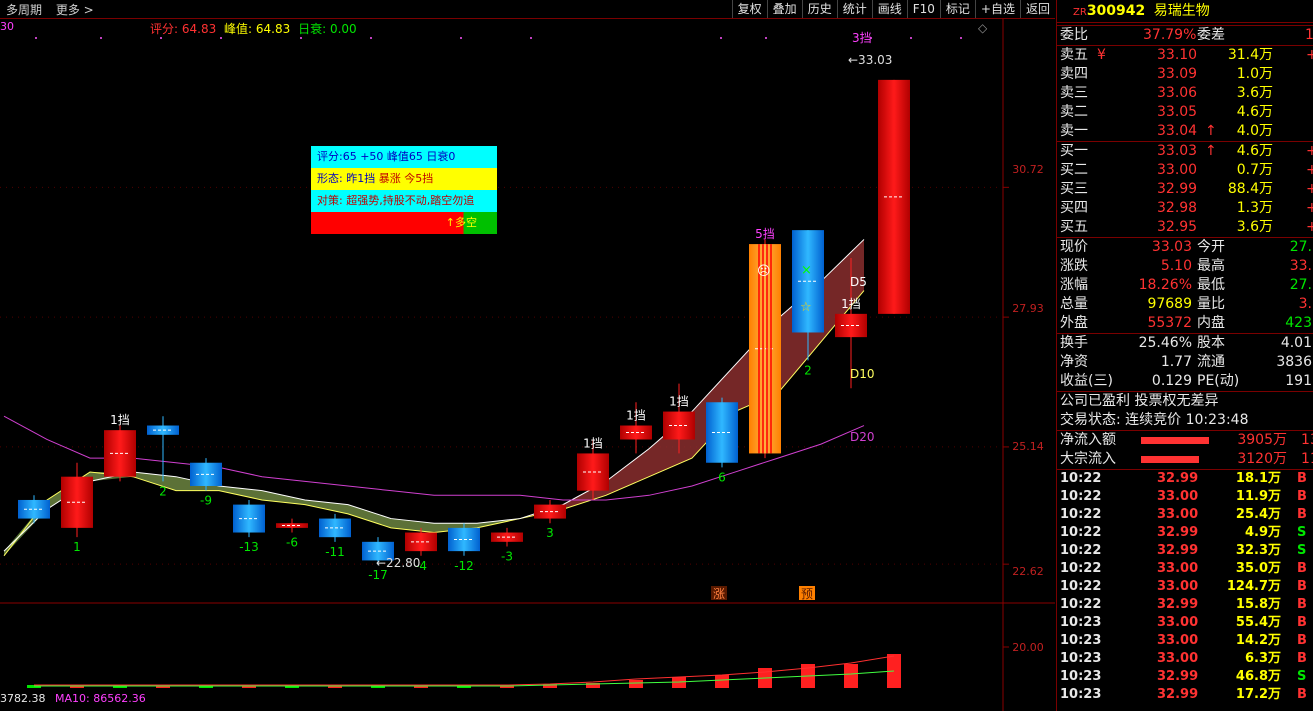  I want to click on toolbar-button: 复权, so click(749, 9).